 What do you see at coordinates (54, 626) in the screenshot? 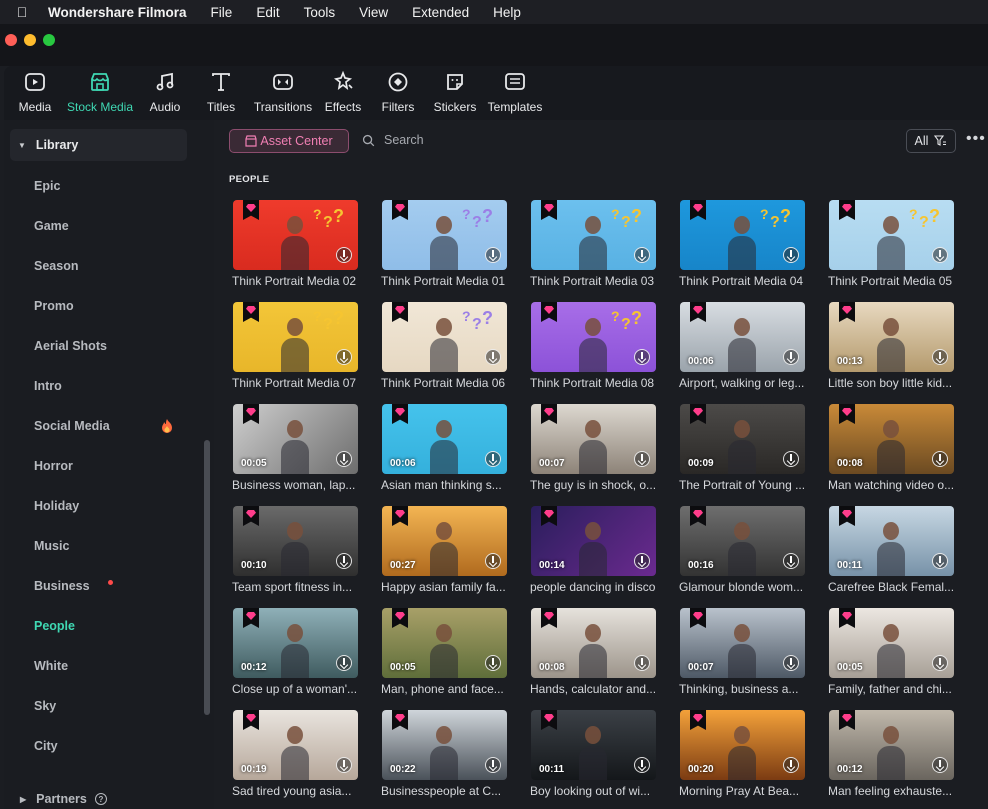
I see `sidebar-item-people: People` at bounding box center [54, 626].